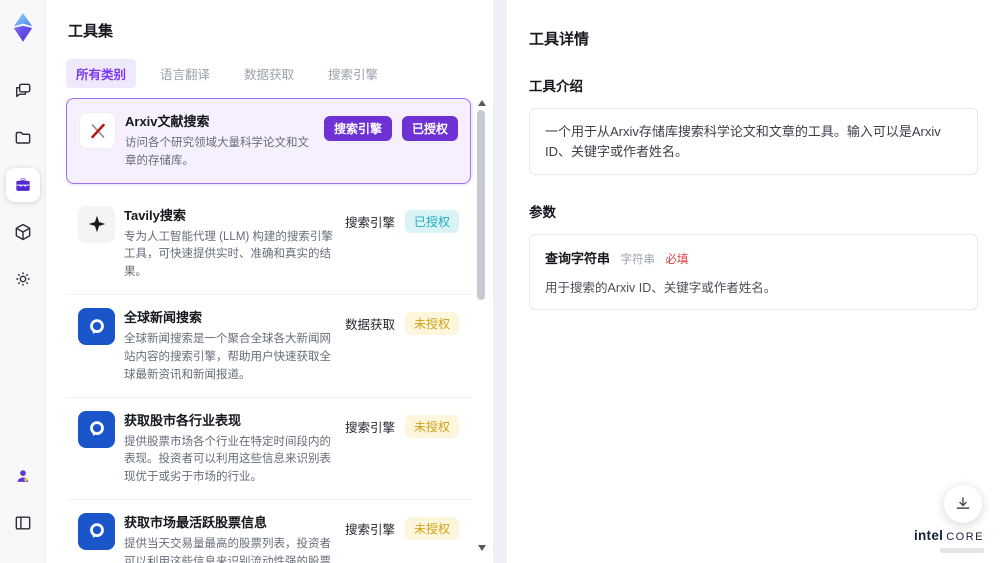  What do you see at coordinates (217, 152) in the screenshot?
I see `tool-description: 访问各个研究领域大量科学论文和文章的存储库。` at bounding box center [217, 152].